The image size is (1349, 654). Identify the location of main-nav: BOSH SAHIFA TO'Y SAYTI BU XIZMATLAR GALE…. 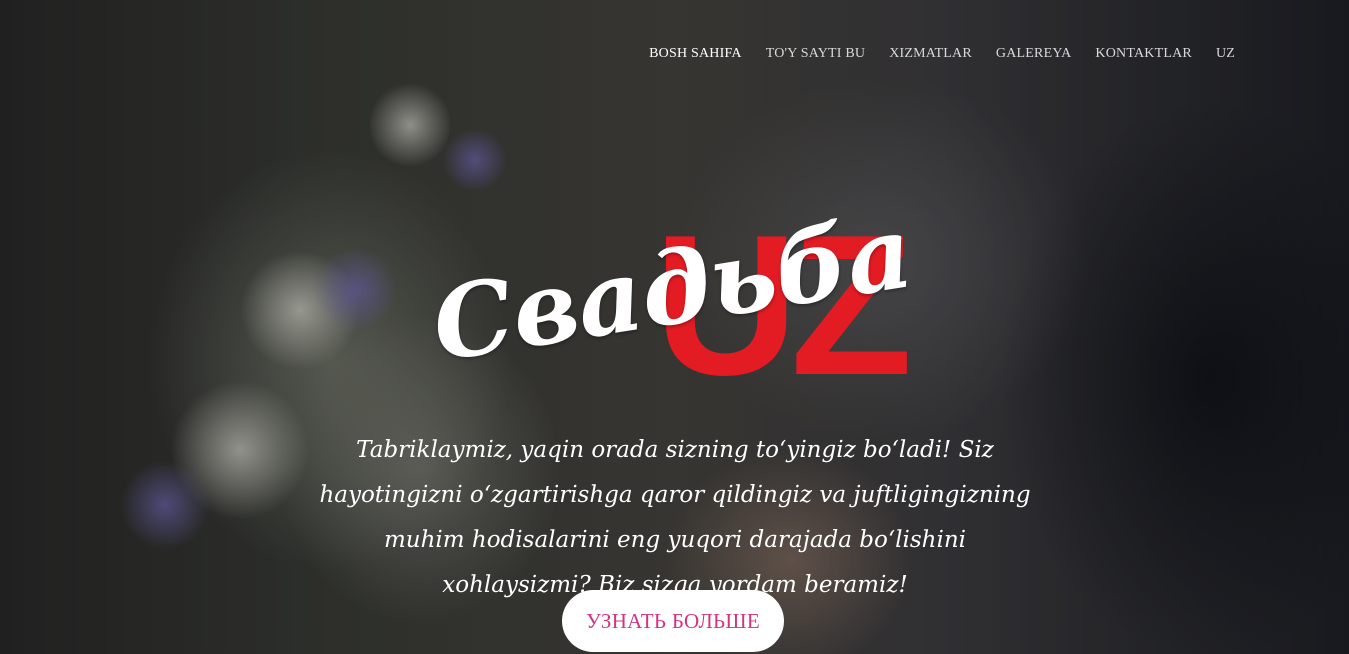
(942, 54).